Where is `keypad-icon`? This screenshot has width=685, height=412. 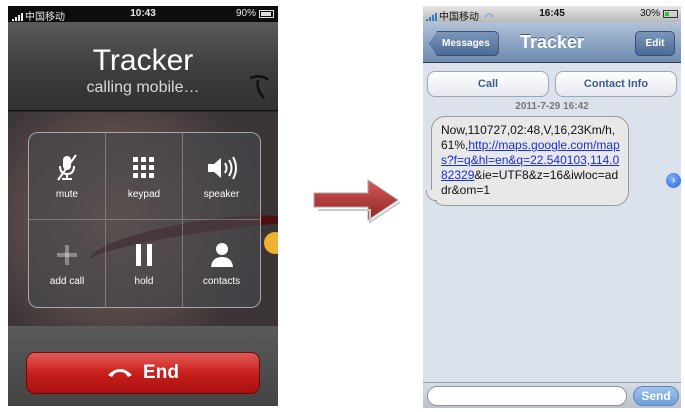
keypad-icon is located at coordinates (144, 168).